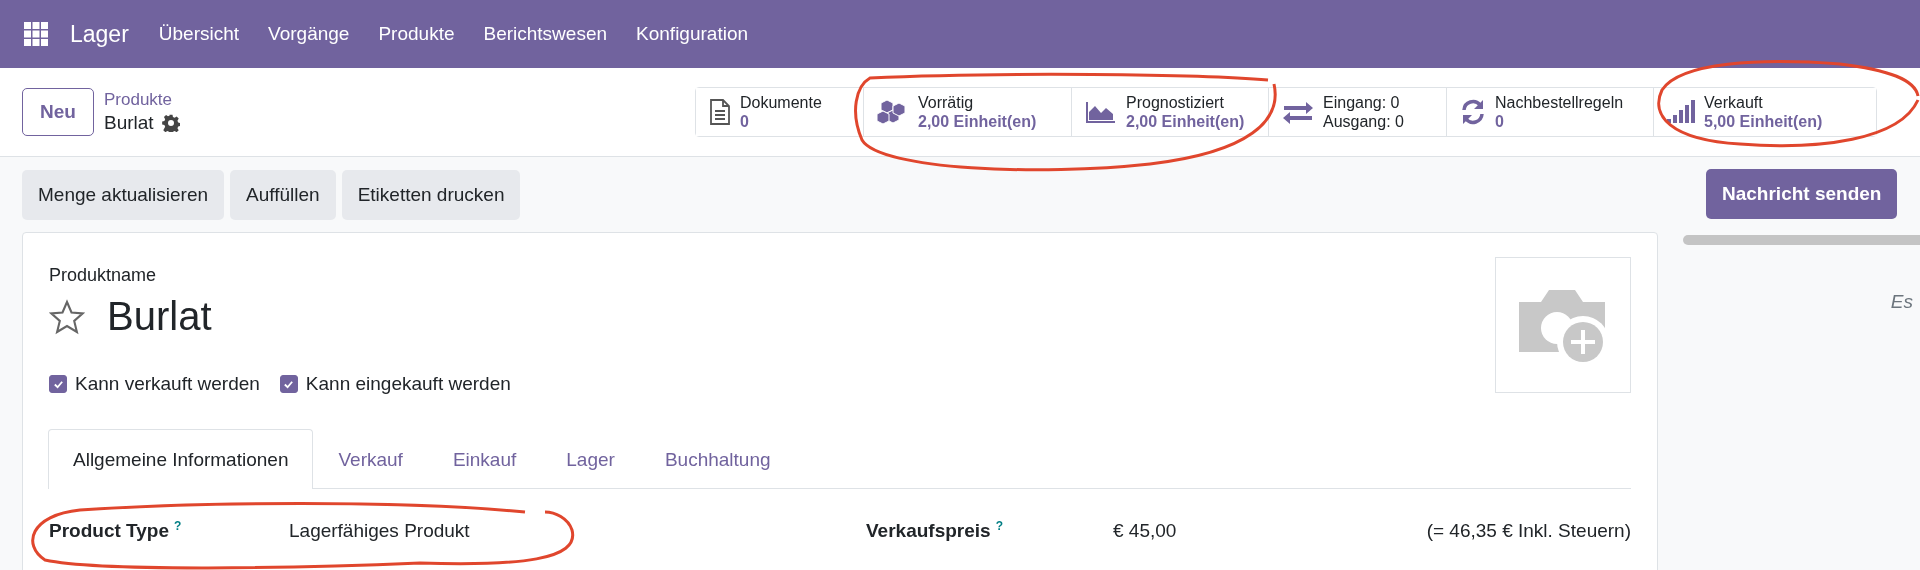 The height and width of the screenshot is (570, 1920). What do you see at coordinates (408, 384) in the screenshot?
I see `checkbox-label: Kann eingekauft werden` at bounding box center [408, 384].